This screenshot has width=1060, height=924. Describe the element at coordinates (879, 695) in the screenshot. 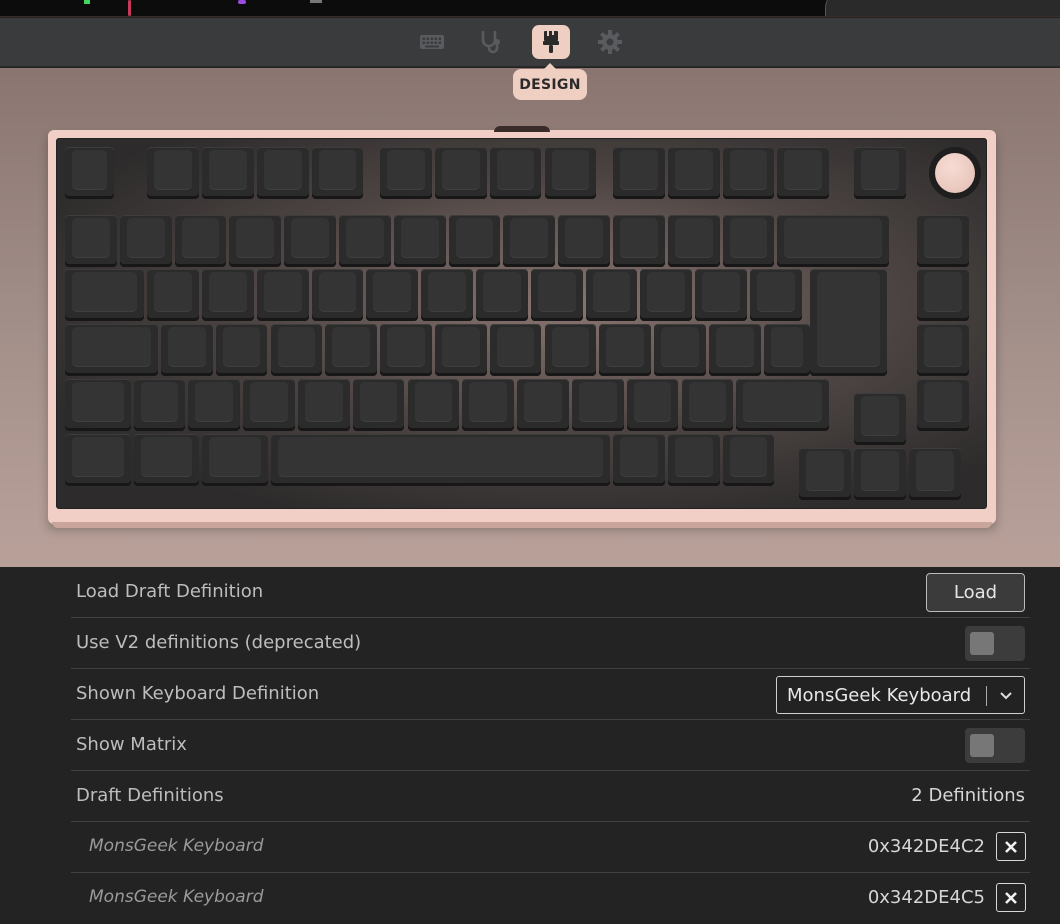

I see `selected-definition: MonsGeek Keyboard` at that location.